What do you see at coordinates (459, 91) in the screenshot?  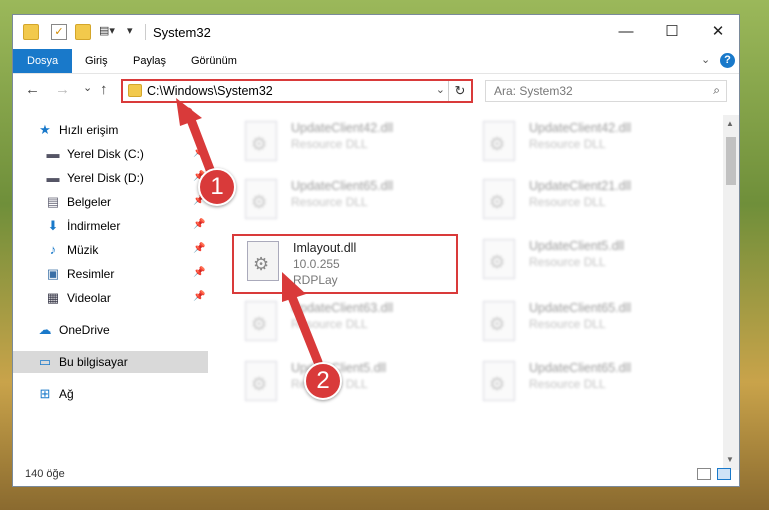 I see `refresh-icon: ↻` at bounding box center [459, 91].